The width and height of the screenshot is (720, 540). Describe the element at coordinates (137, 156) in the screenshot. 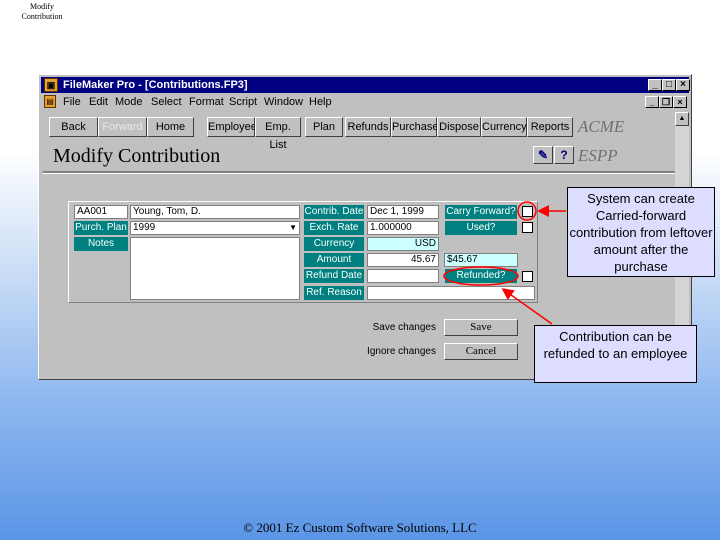

I see `page-title: Modify Contribution` at that location.